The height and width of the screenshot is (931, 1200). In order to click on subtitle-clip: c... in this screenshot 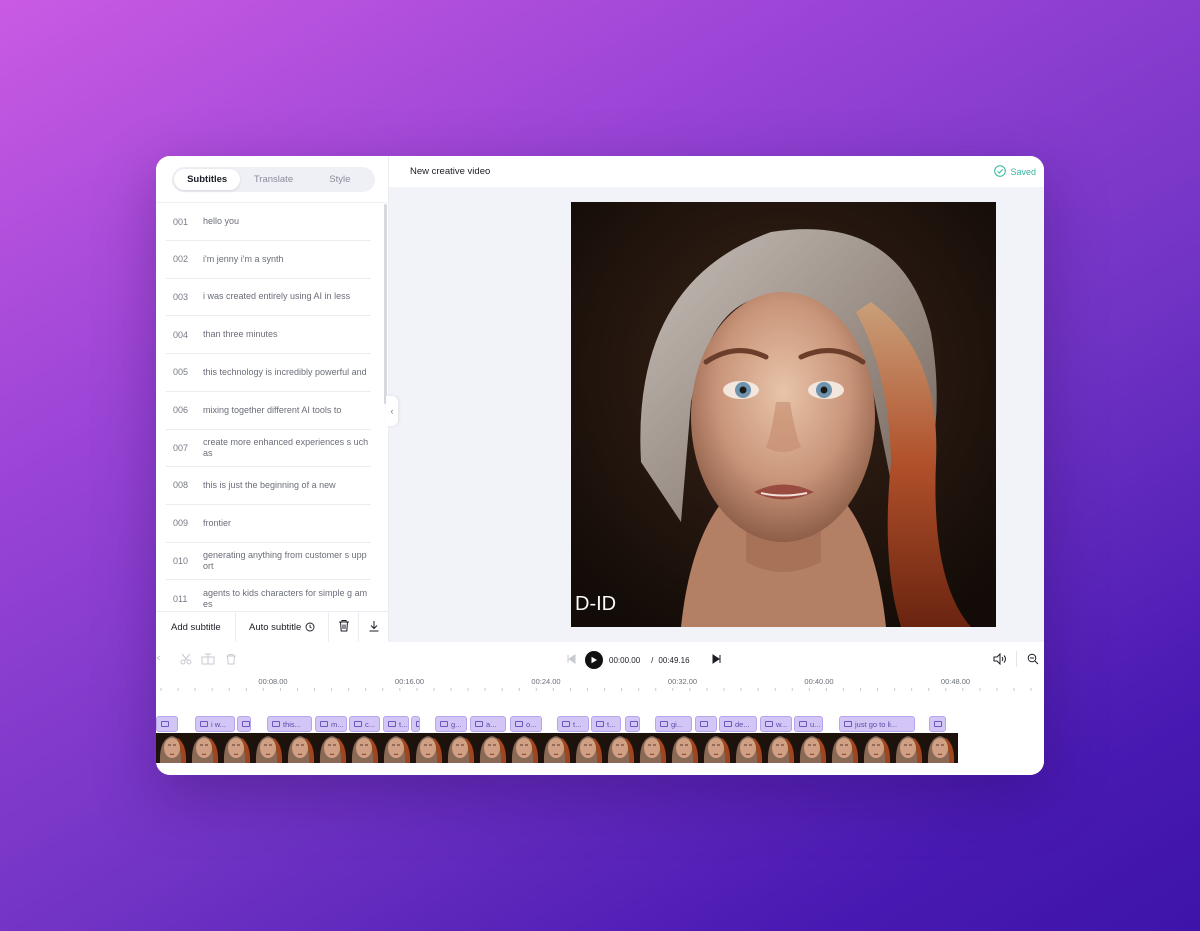, I will do `click(364, 724)`.